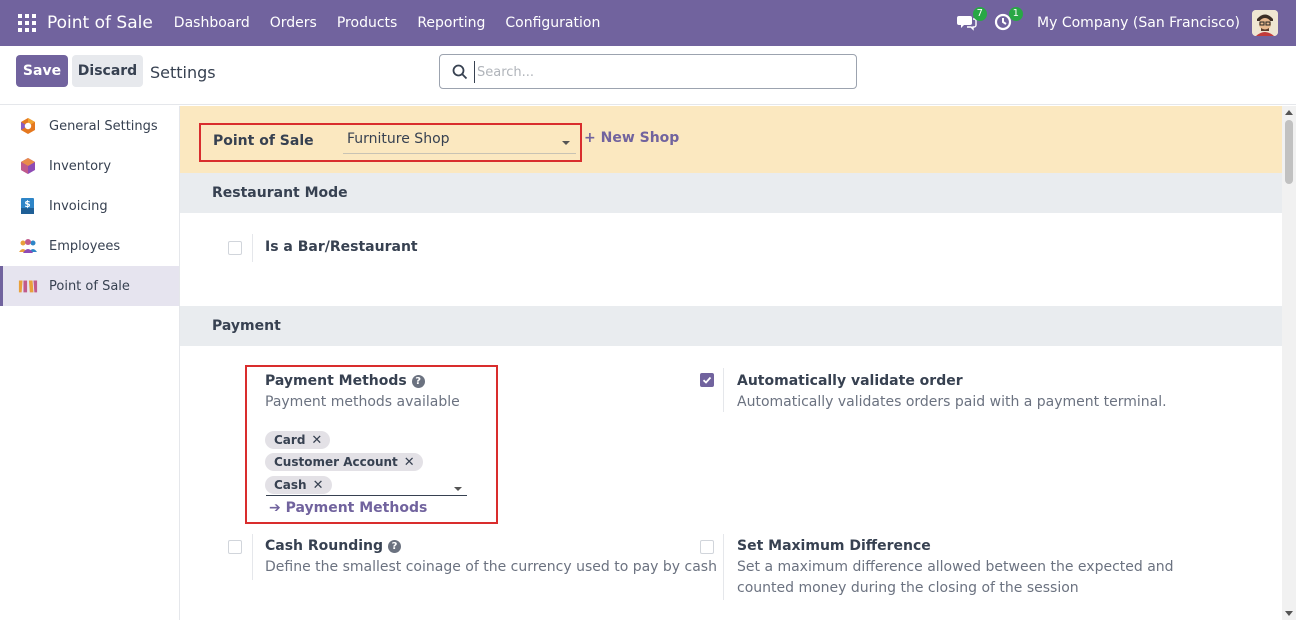  I want to click on arrow-right-icon: ➔, so click(275, 508).